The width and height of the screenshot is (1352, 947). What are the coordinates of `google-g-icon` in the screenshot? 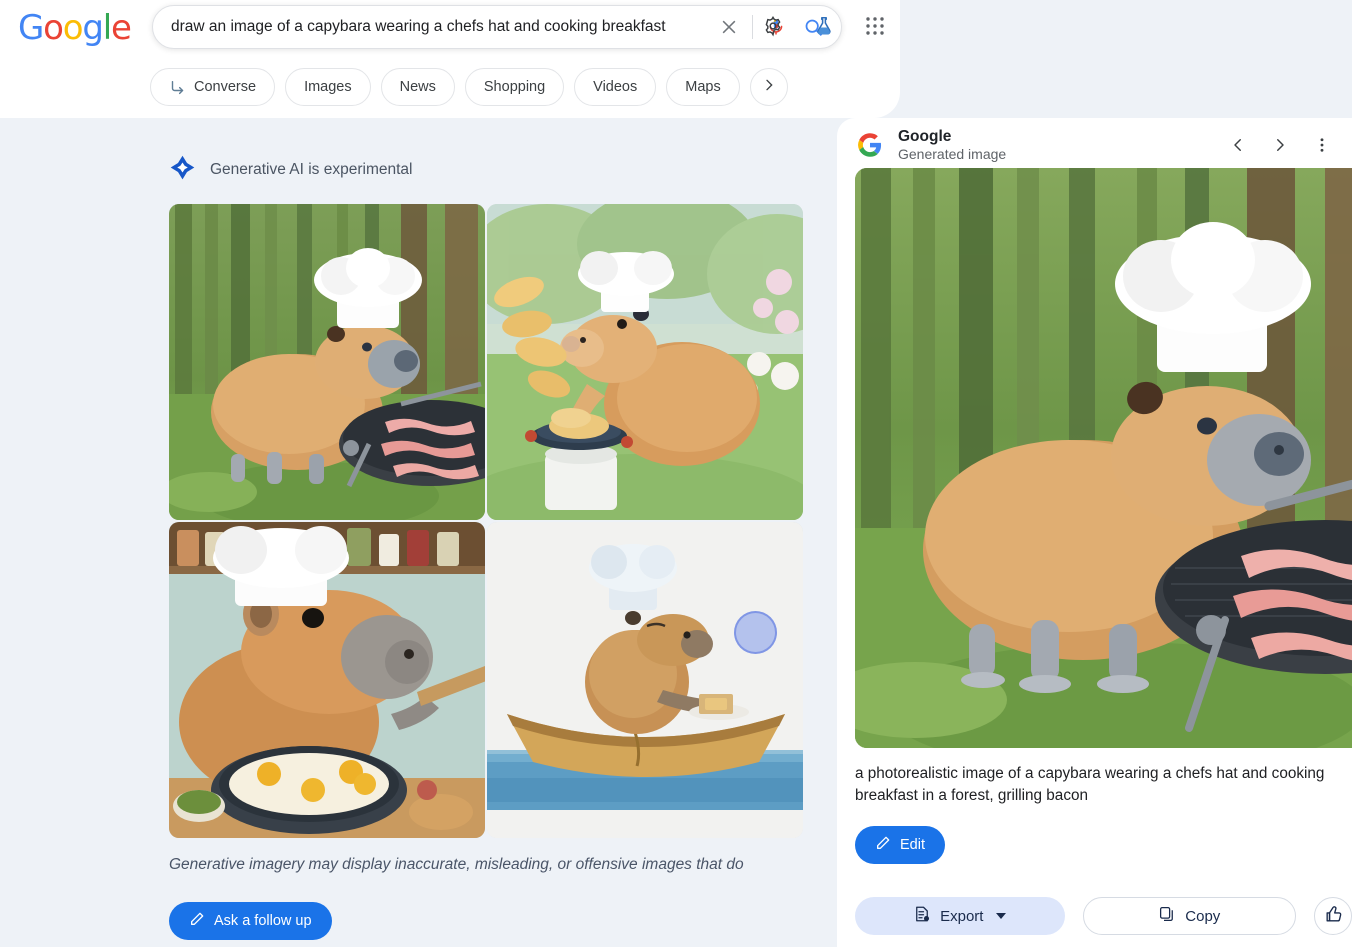 It's located at (870, 145).